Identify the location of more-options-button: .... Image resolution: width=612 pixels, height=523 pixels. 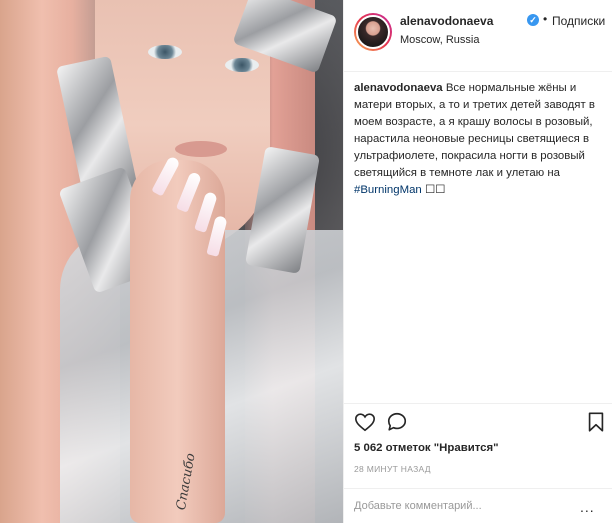
(587, 507).